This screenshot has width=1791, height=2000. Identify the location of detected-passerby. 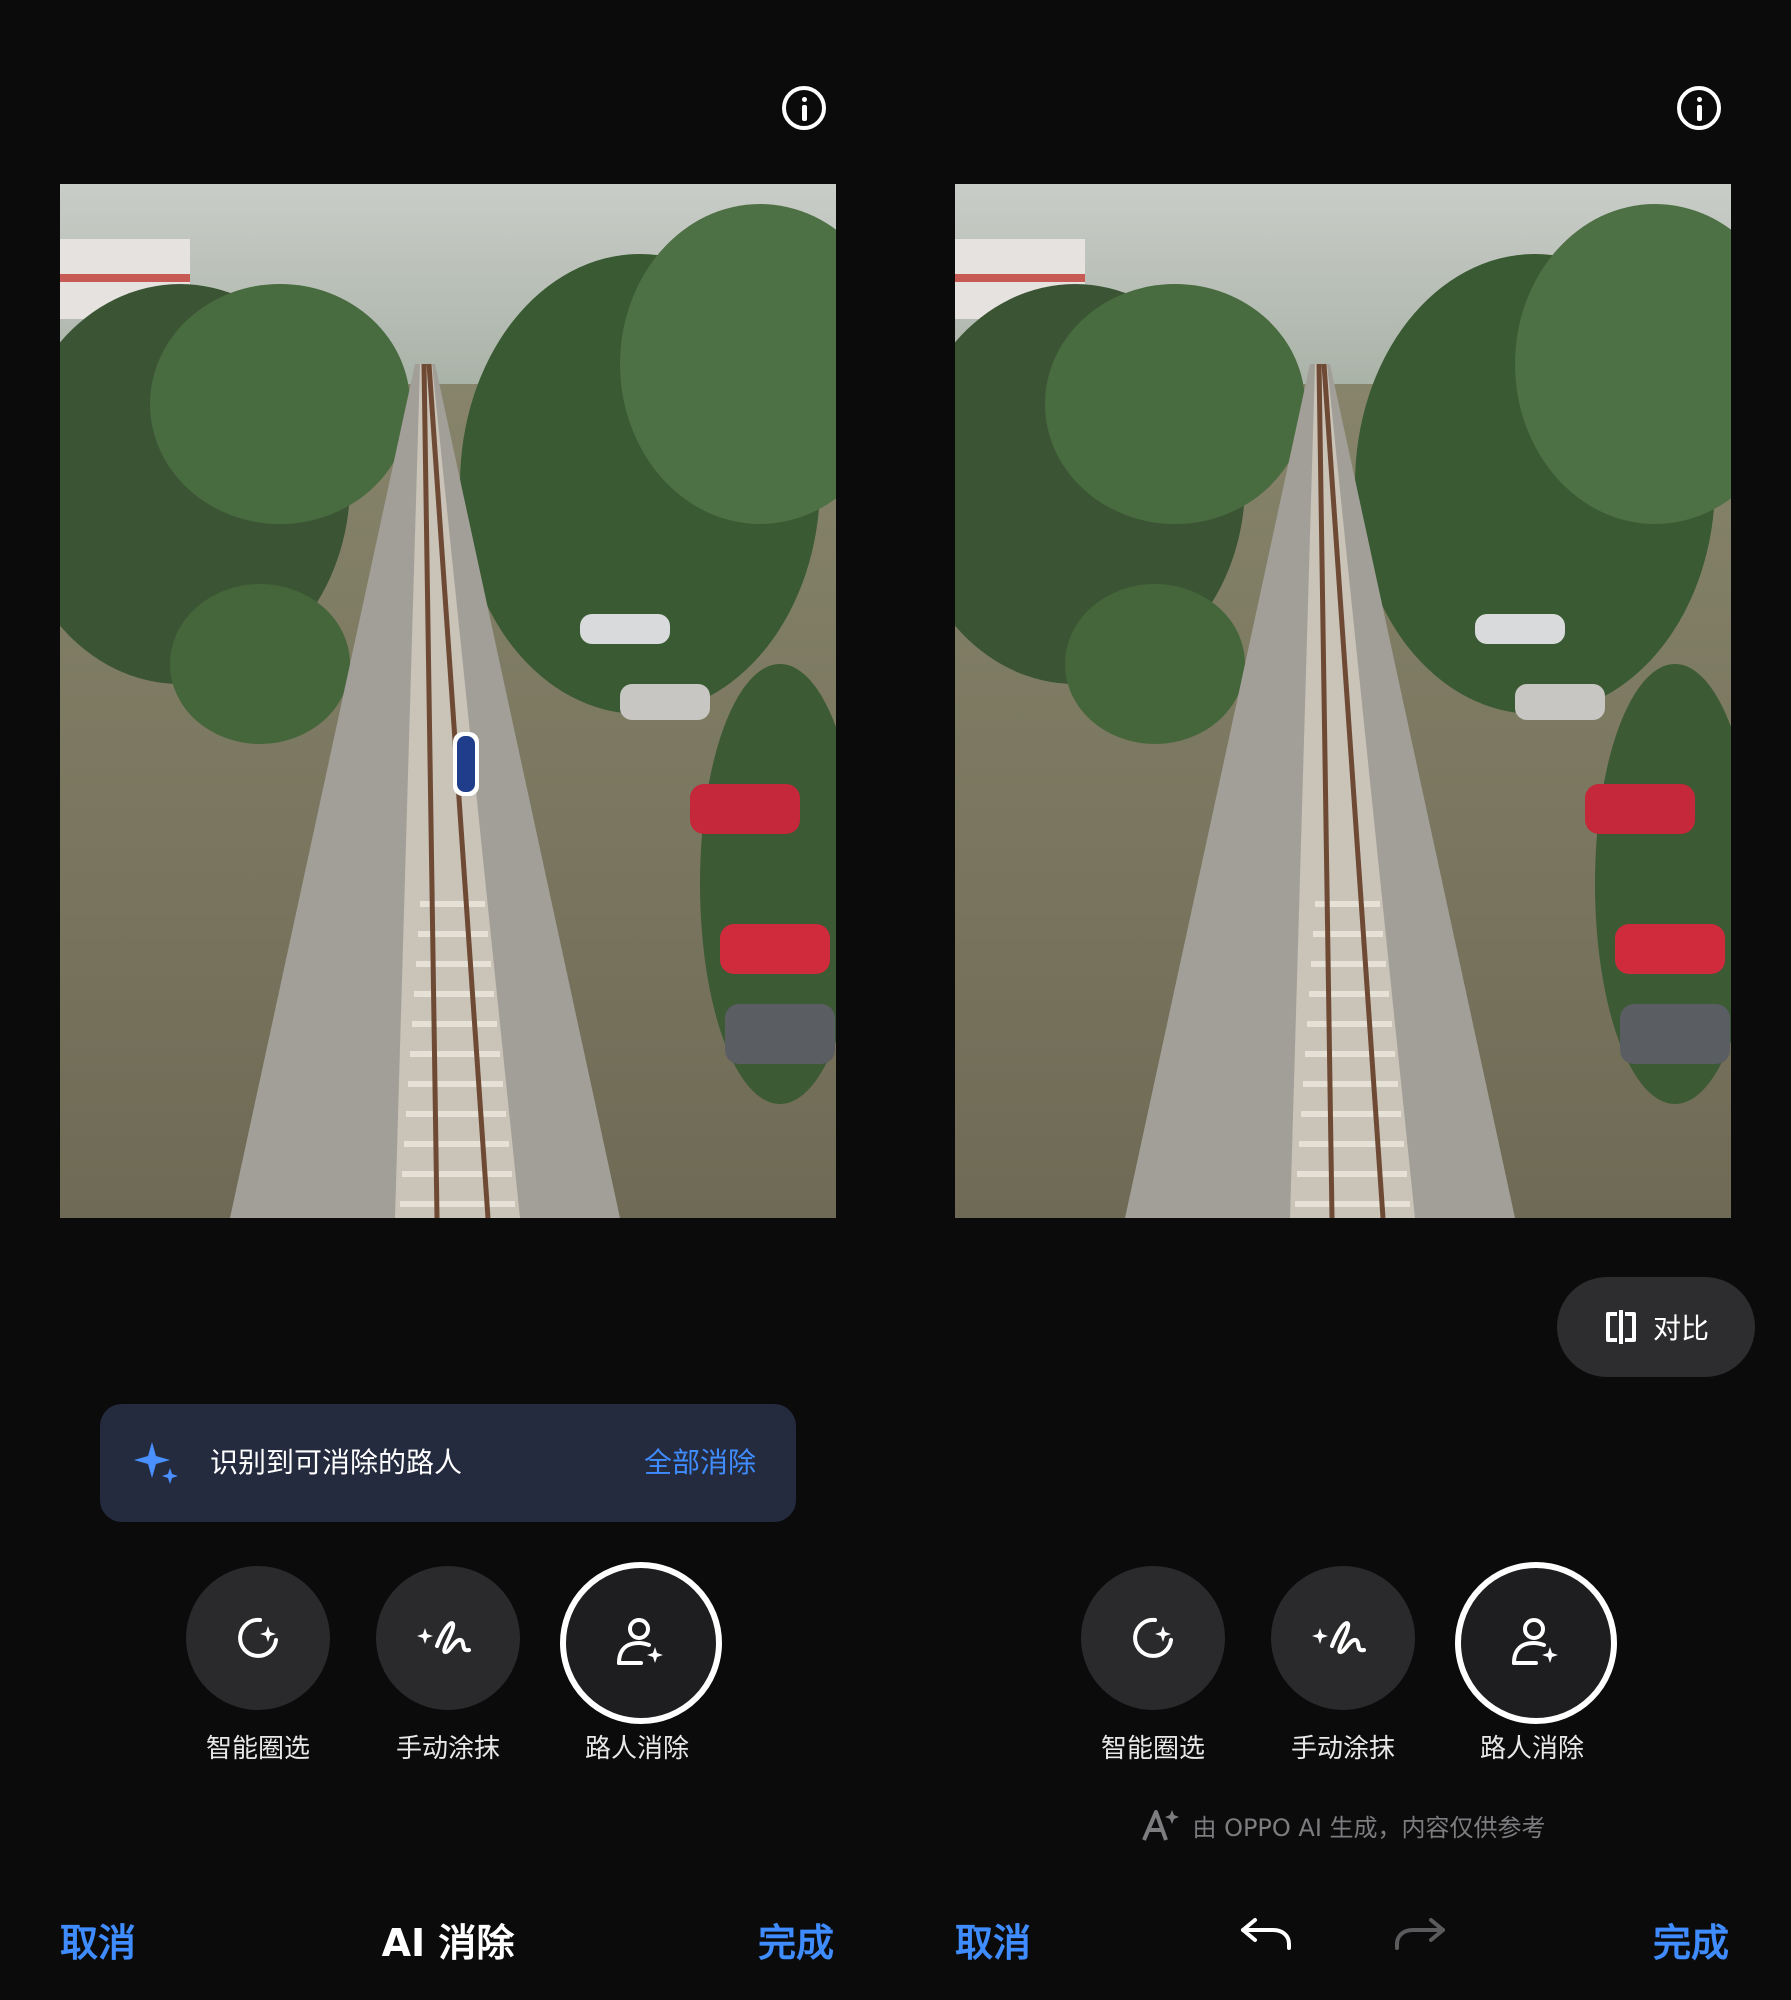
(466, 764).